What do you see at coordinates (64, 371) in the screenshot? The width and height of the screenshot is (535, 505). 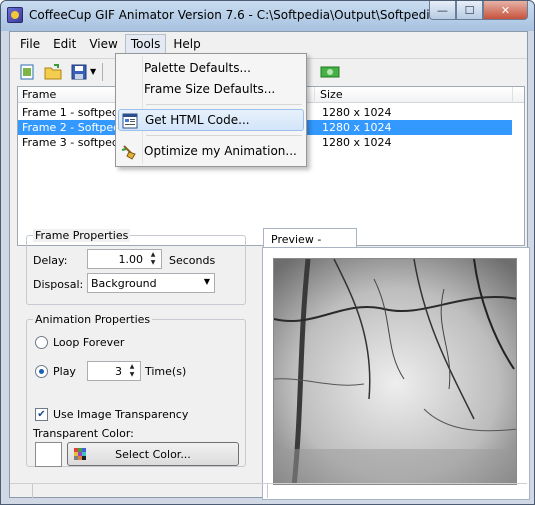 I see `play-label: Play` at bounding box center [64, 371].